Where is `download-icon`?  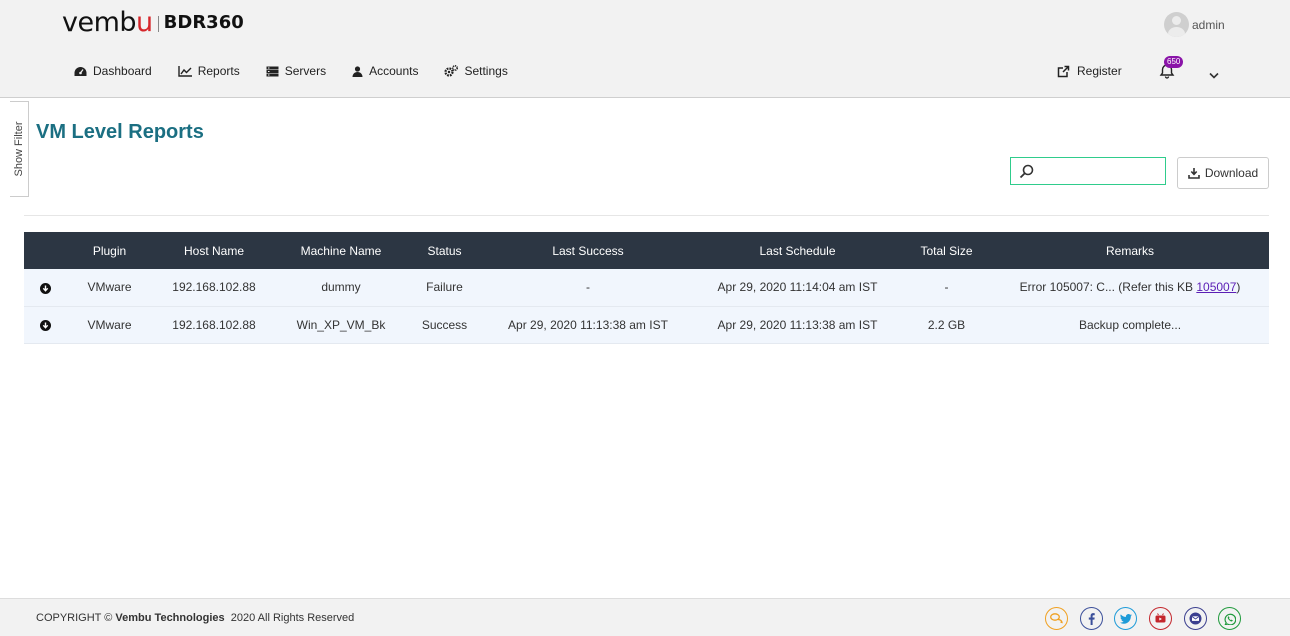
download-icon is located at coordinates (1194, 173).